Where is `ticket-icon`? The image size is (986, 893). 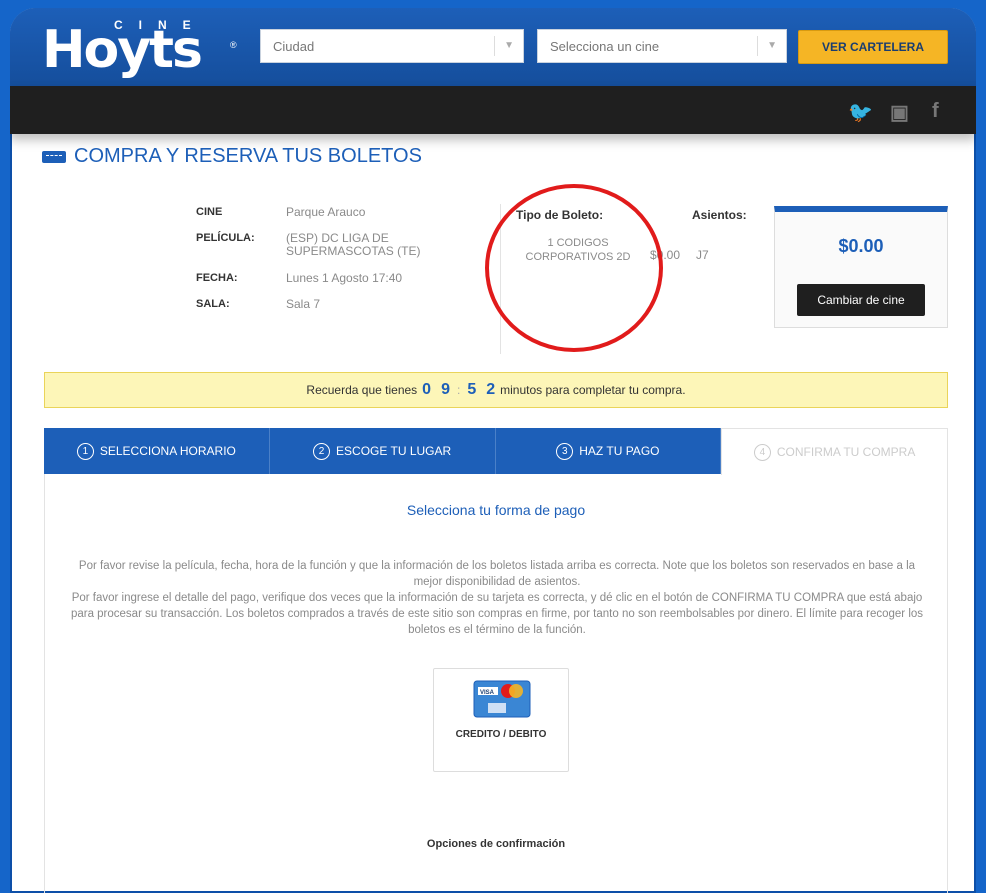 ticket-icon is located at coordinates (54, 156).